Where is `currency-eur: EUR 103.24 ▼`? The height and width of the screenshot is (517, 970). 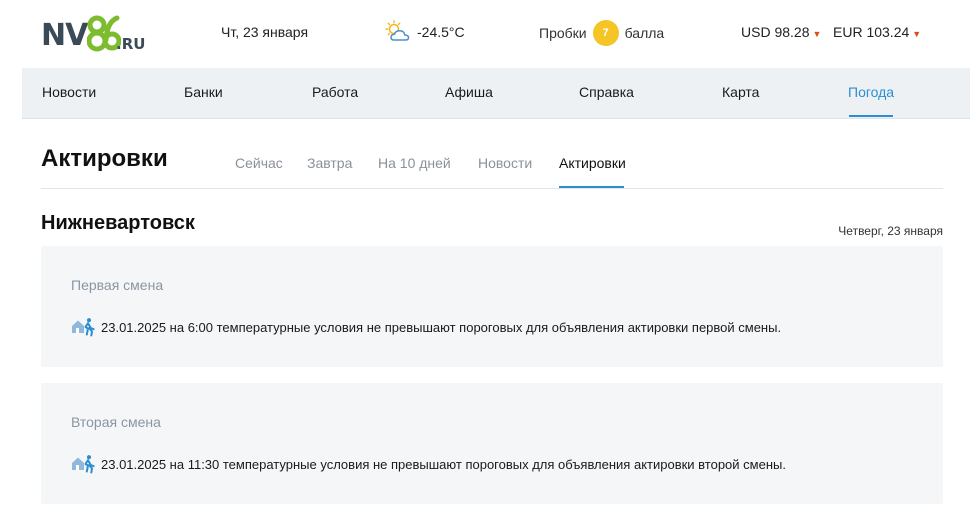
currency-eur: EUR 103.24 ▼ is located at coordinates (877, 32).